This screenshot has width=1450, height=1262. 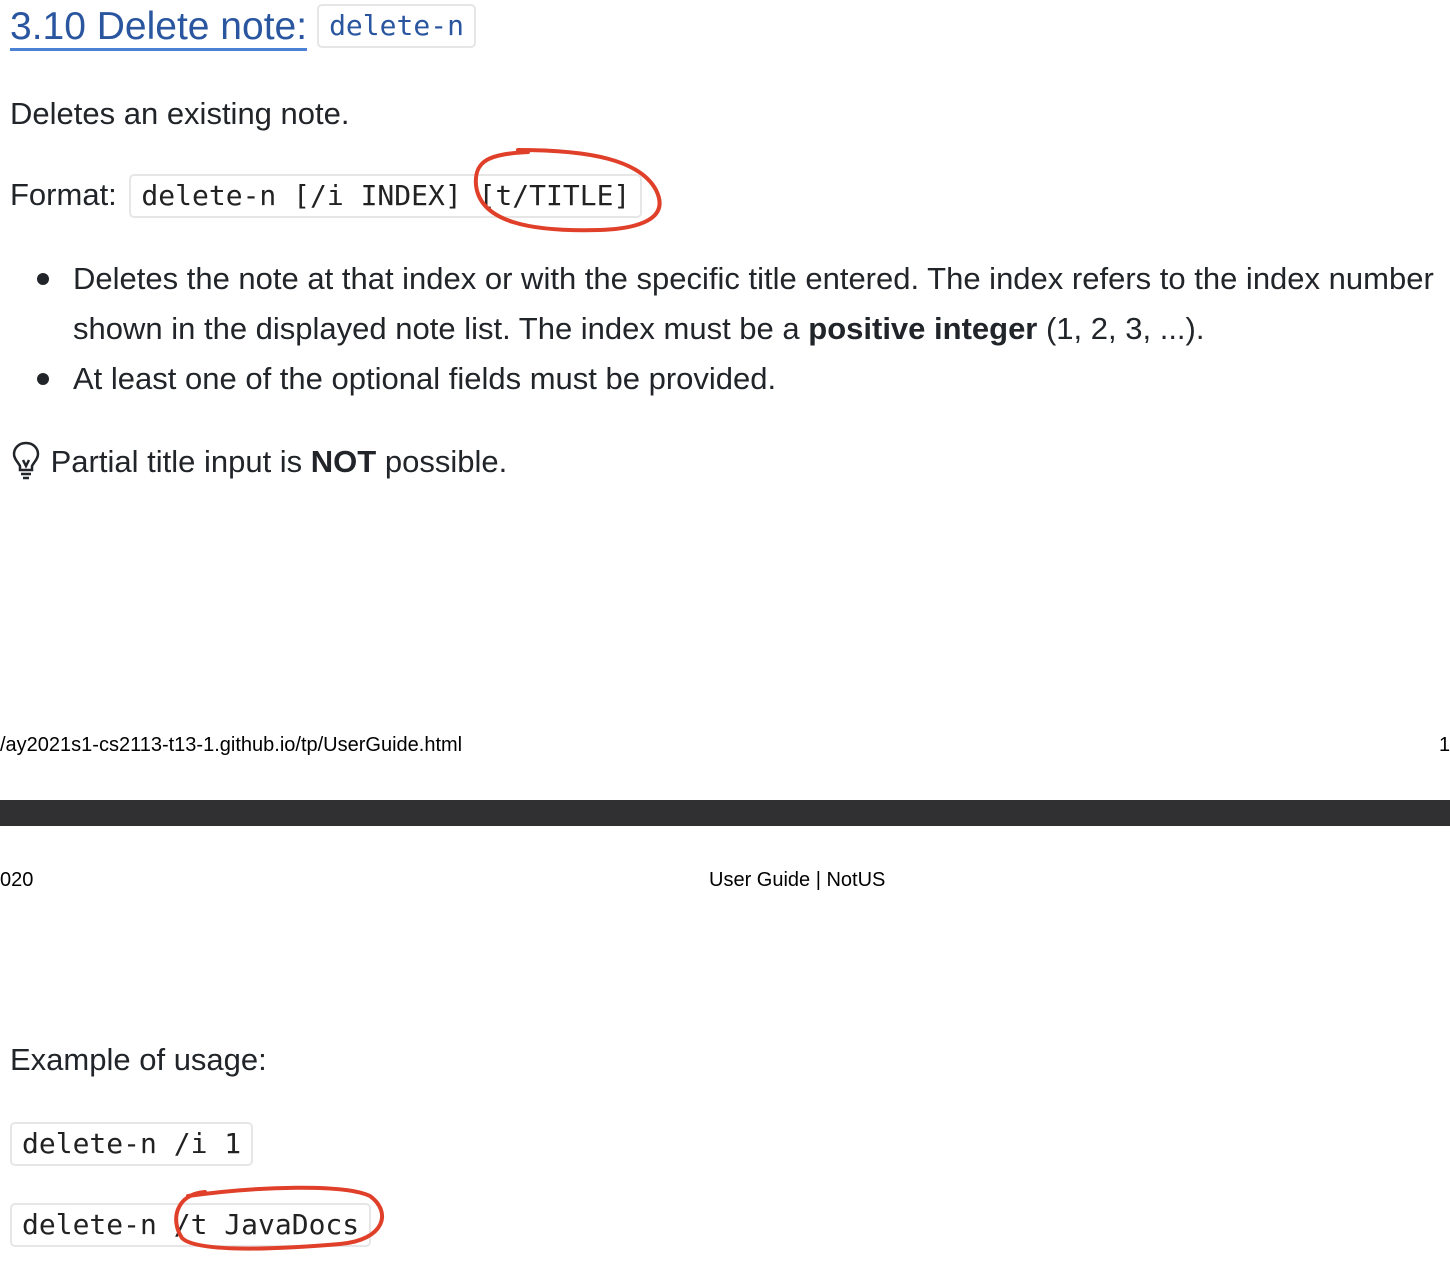 I want to click on example-code: delete-n /i 1, so click(x=132, y=1144).